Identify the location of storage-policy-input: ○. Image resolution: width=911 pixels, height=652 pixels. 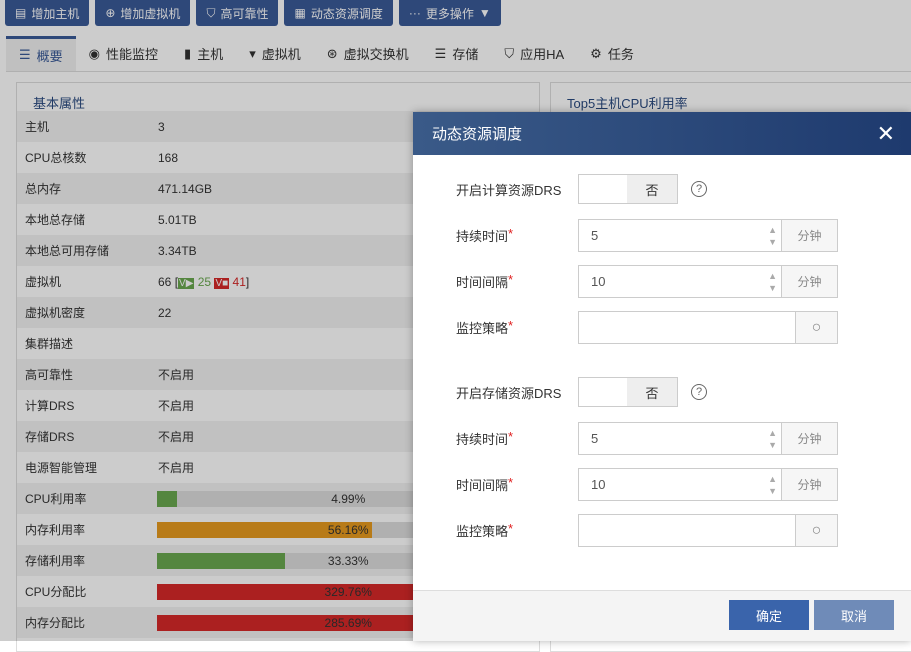
(708, 530).